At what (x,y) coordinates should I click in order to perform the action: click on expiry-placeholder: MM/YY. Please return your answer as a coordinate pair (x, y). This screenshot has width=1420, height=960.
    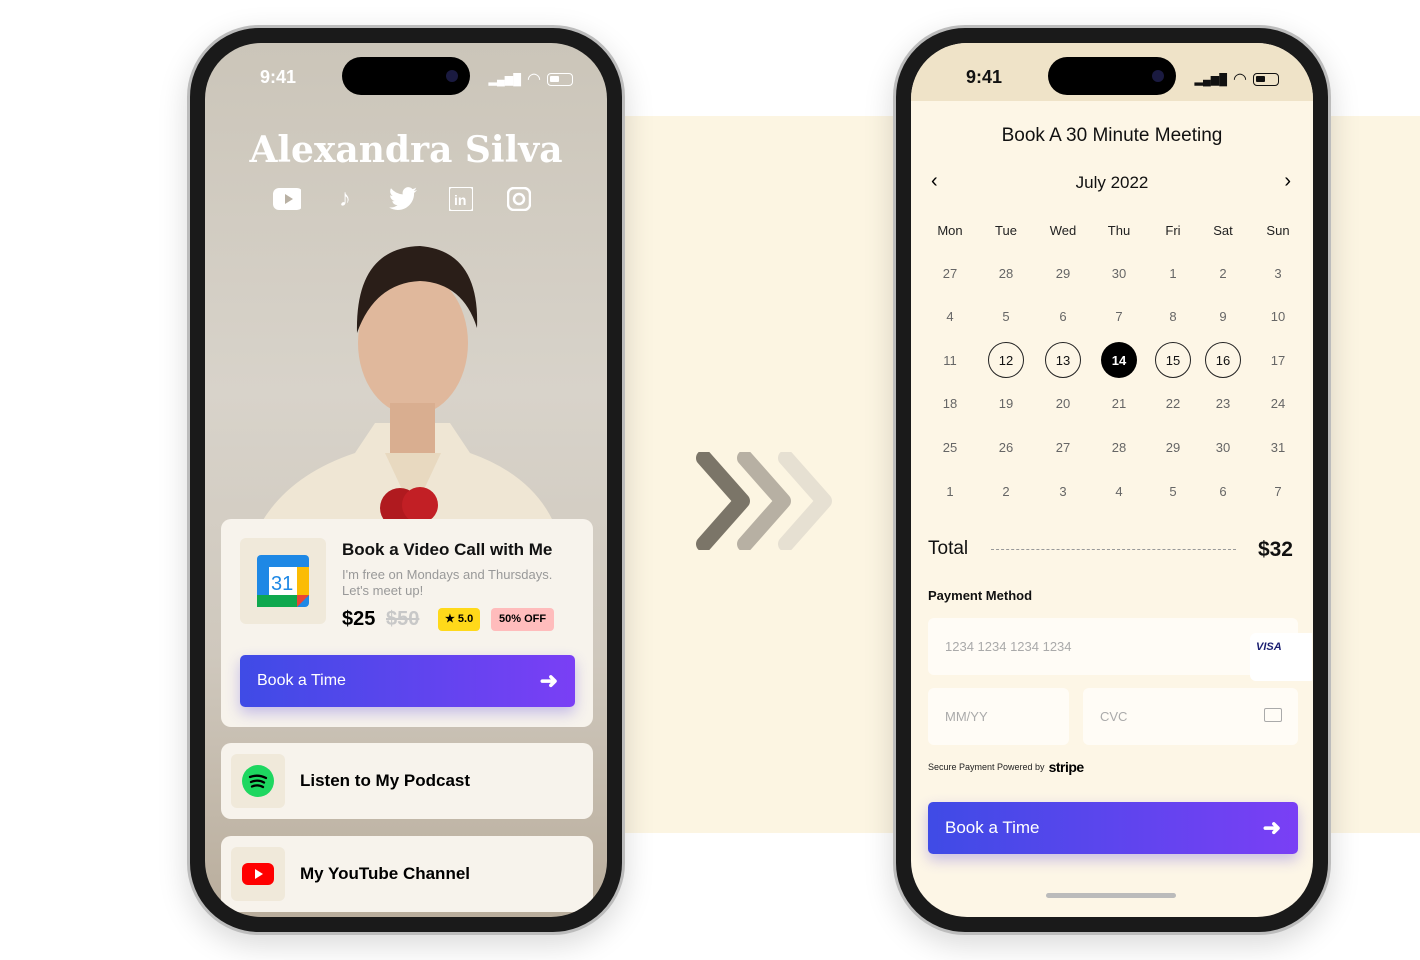
    Looking at the image, I should click on (966, 716).